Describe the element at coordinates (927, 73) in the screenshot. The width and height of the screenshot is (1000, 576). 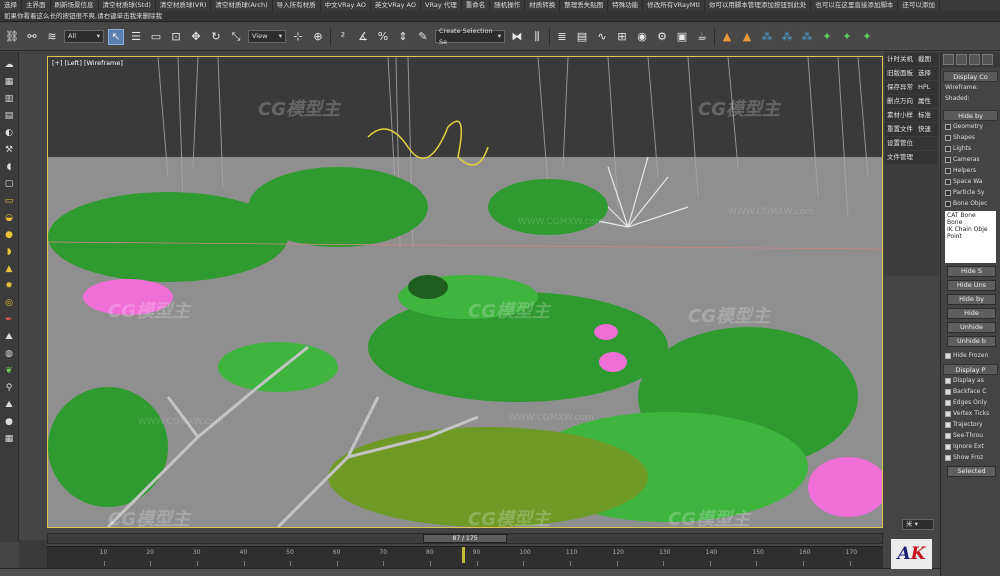
I see `command-button: 选择` at that location.